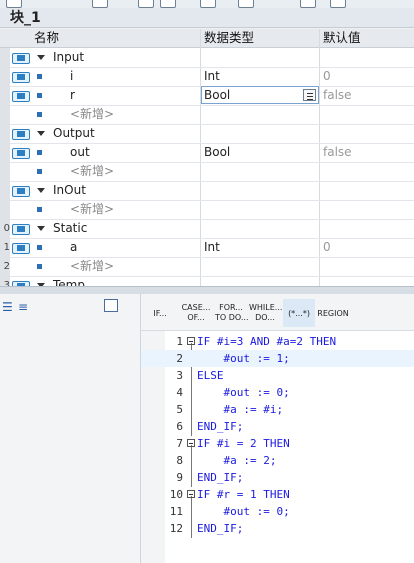  I want to click on line-number: 7, so click(179, 443).